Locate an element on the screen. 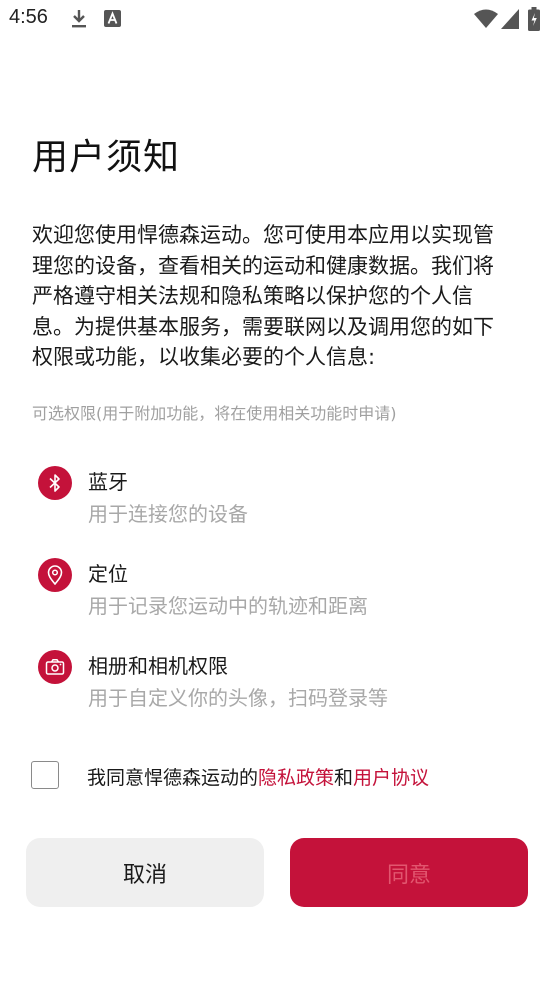 Image resolution: width=554 pixels, height=984 pixels. bluetooth-icon is located at coordinates (55, 483).